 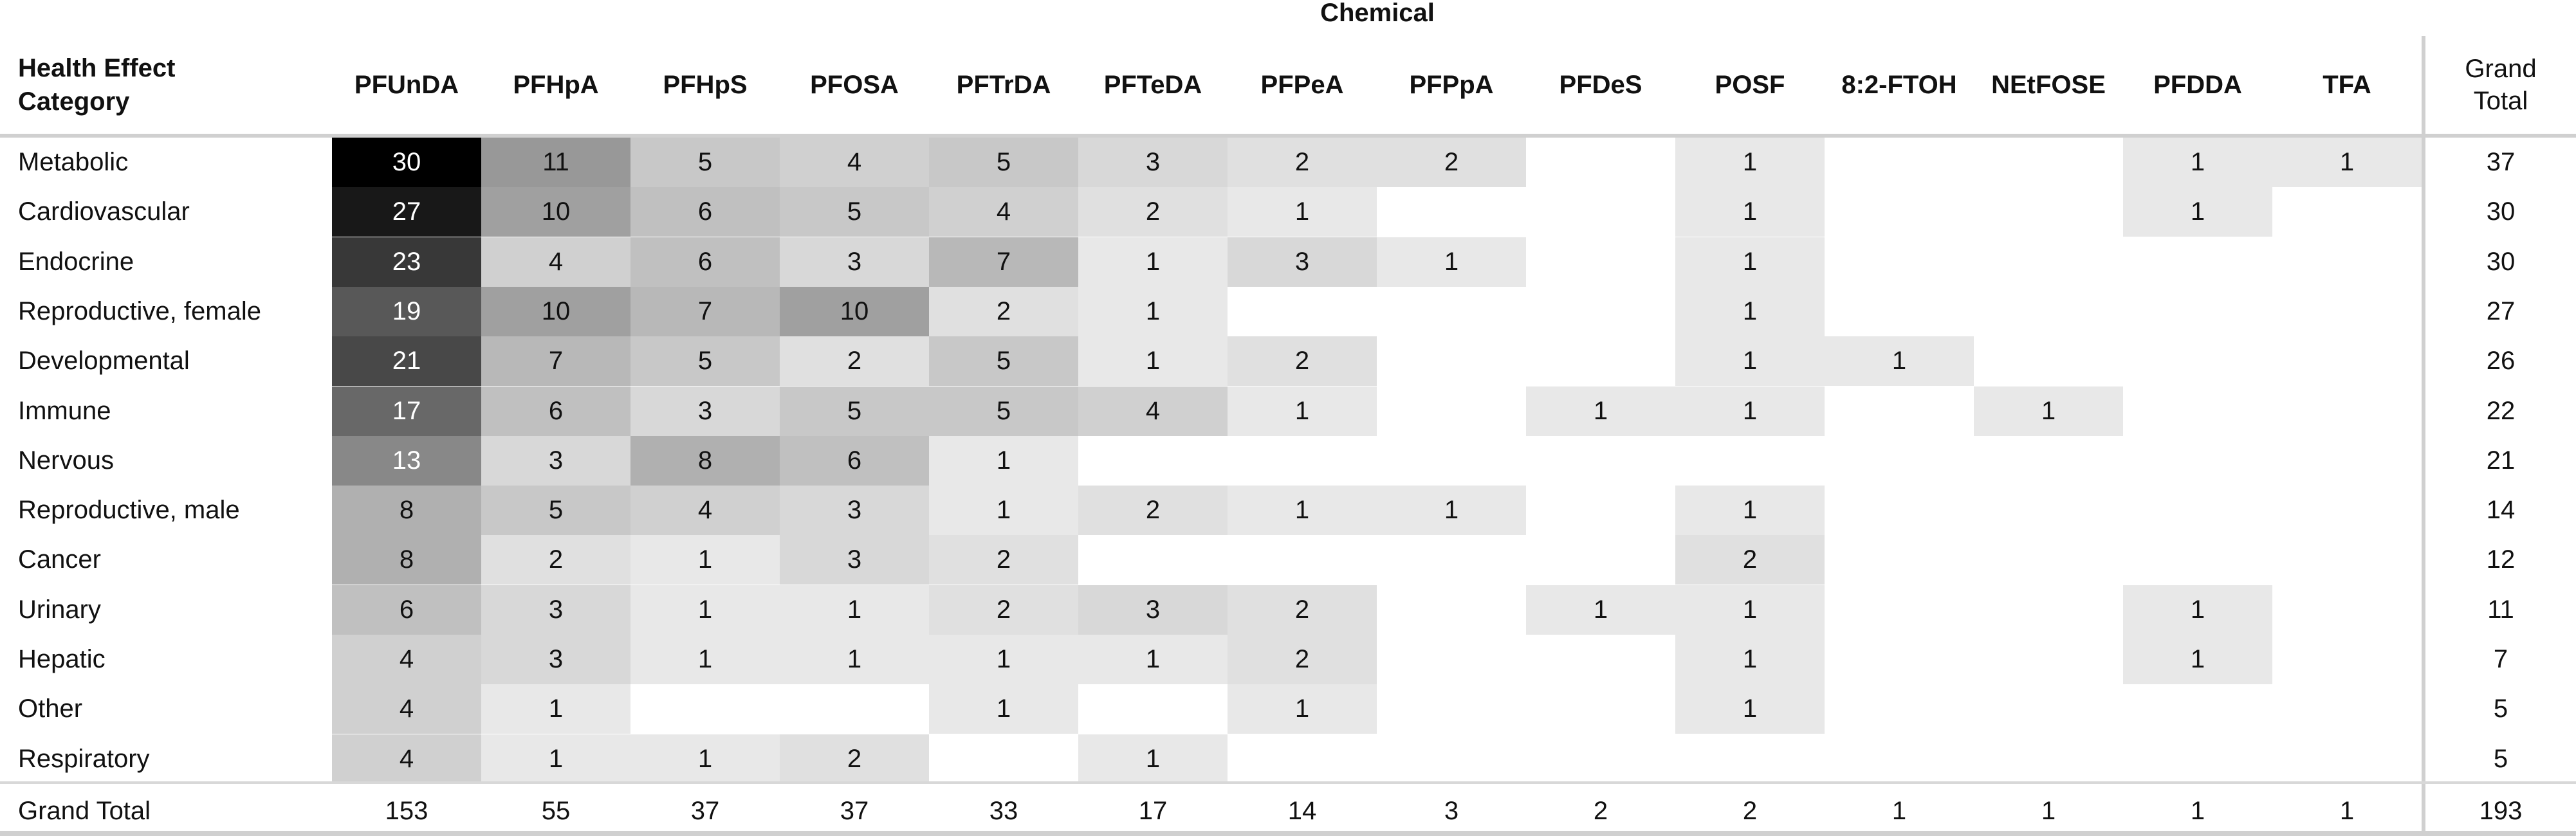 I want to click on column-header: TFA, so click(x=2347, y=84).